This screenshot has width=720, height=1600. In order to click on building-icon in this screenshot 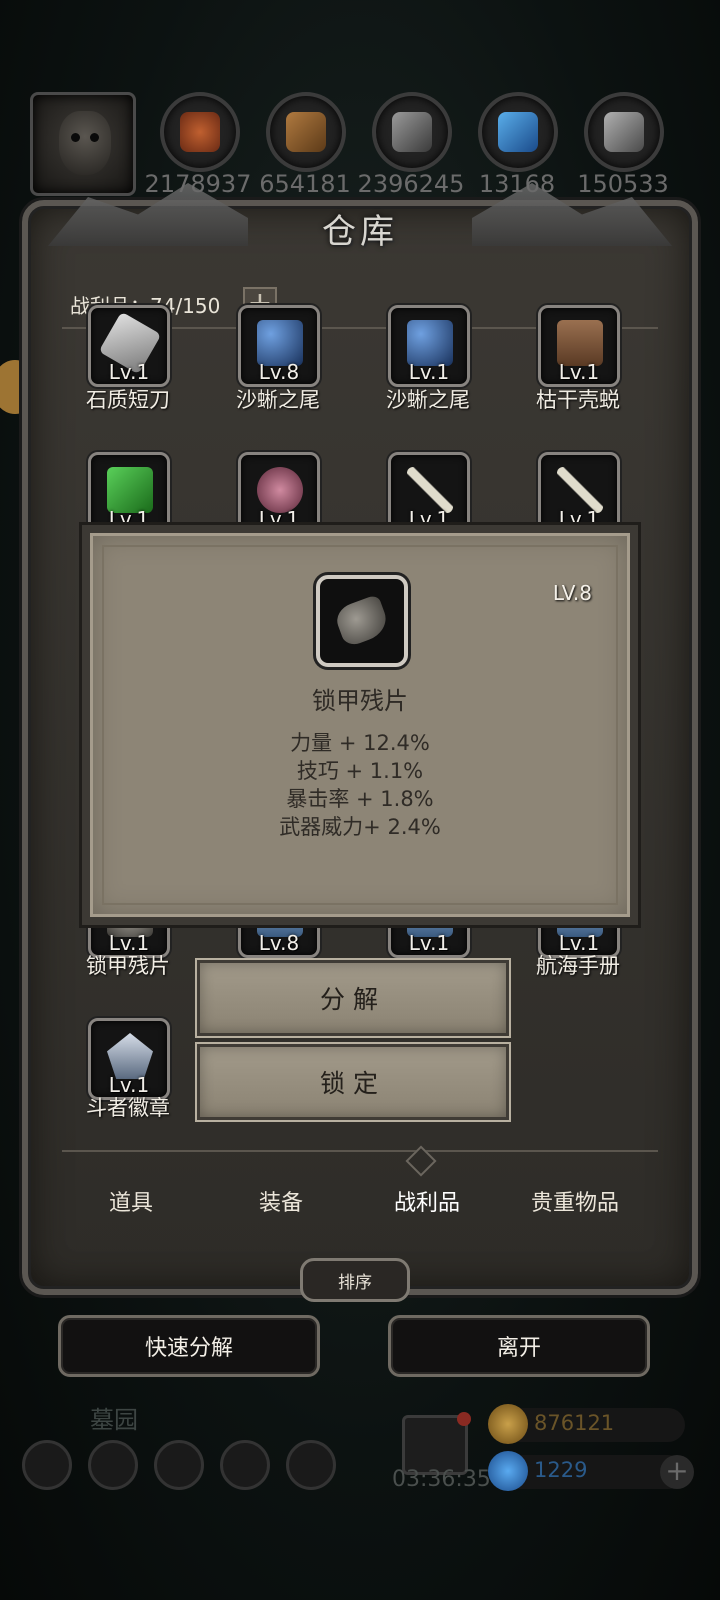, I will do `click(179, 1465)`.